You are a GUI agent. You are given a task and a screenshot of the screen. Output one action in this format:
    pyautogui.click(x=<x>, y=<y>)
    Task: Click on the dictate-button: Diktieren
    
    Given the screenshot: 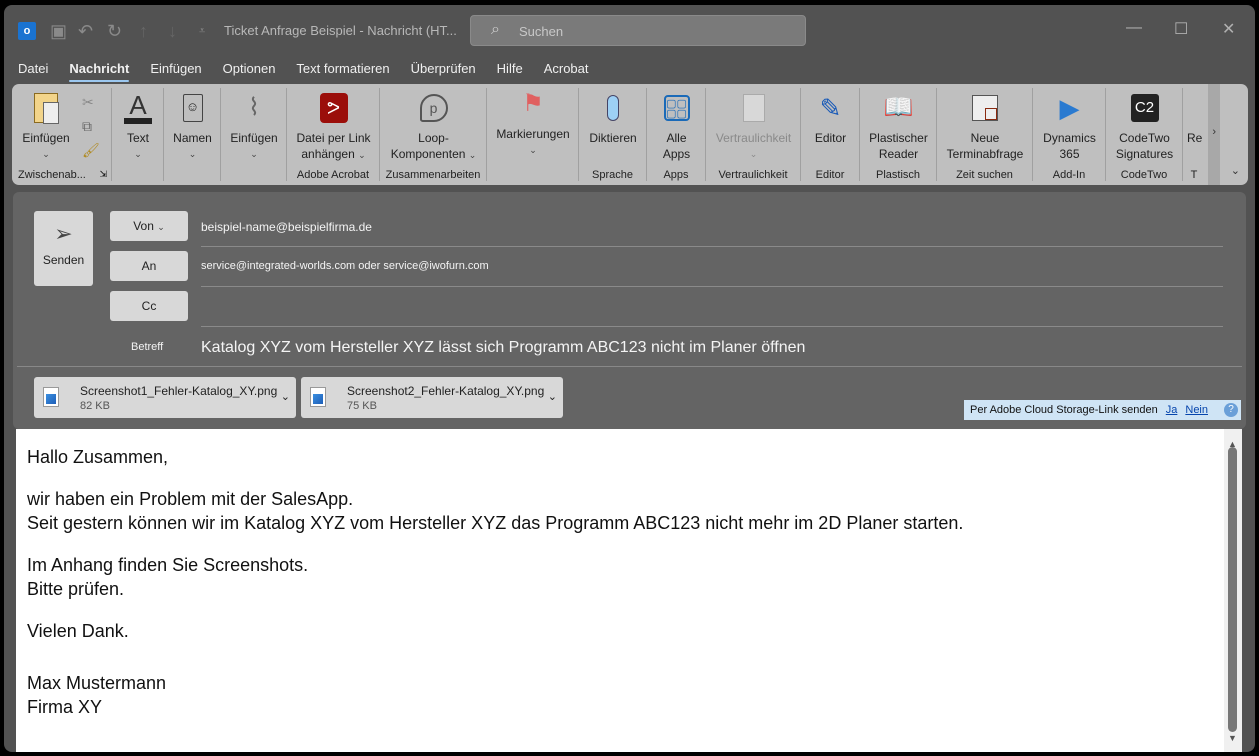 What is the action you would take?
    pyautogui.click(x=613, y=117)
    